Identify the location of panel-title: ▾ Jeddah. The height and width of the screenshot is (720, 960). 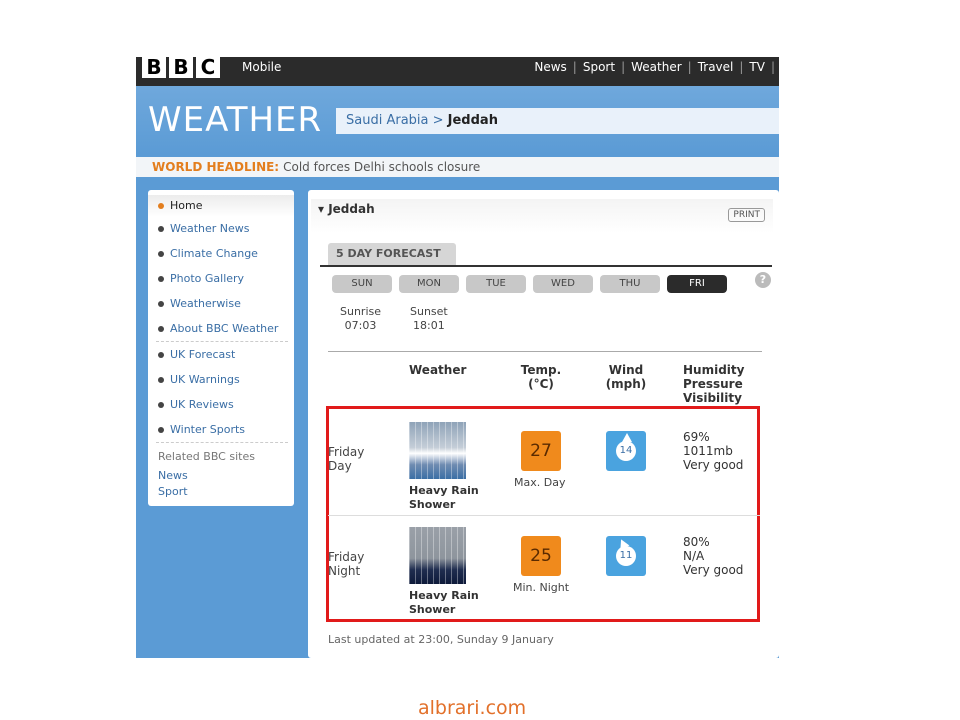
(346, 209).